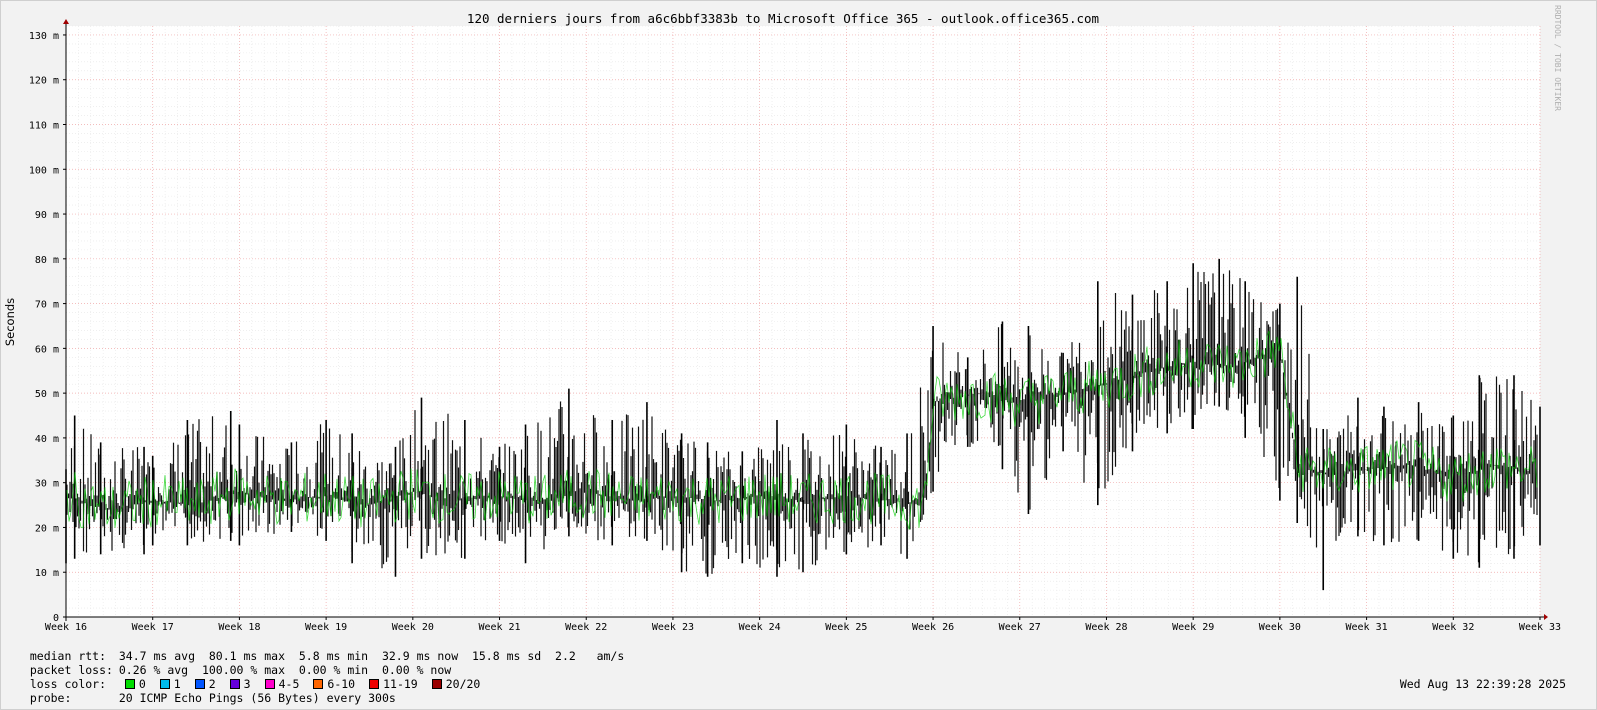 The image size is (1597, 710). I want to click on x-tick-label: Week 24, so click(760, 627).